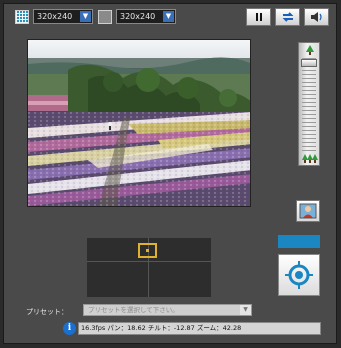 This screenshot has width=341, height=348. What do you see at coordinates (69, 328) in the screenshot?
I see `info-icon: i` at bounding box center [69, 328].